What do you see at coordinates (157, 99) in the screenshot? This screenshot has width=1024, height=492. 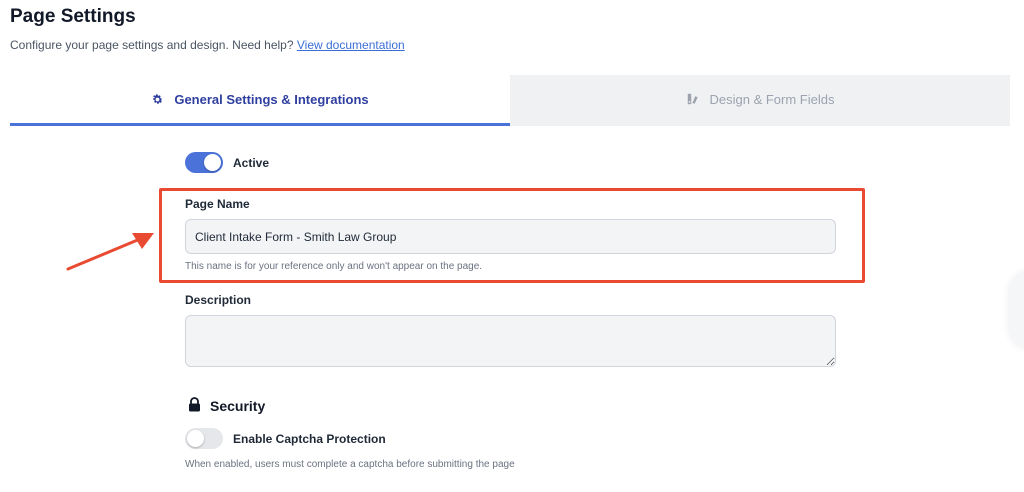 I see `gear-icon` at bounding box center [157, 99].